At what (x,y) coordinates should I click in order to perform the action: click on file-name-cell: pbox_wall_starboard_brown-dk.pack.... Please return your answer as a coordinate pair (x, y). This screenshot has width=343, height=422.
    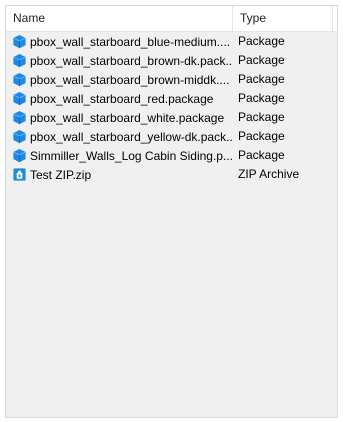
    Looking at the image, I should click on (122, 60).